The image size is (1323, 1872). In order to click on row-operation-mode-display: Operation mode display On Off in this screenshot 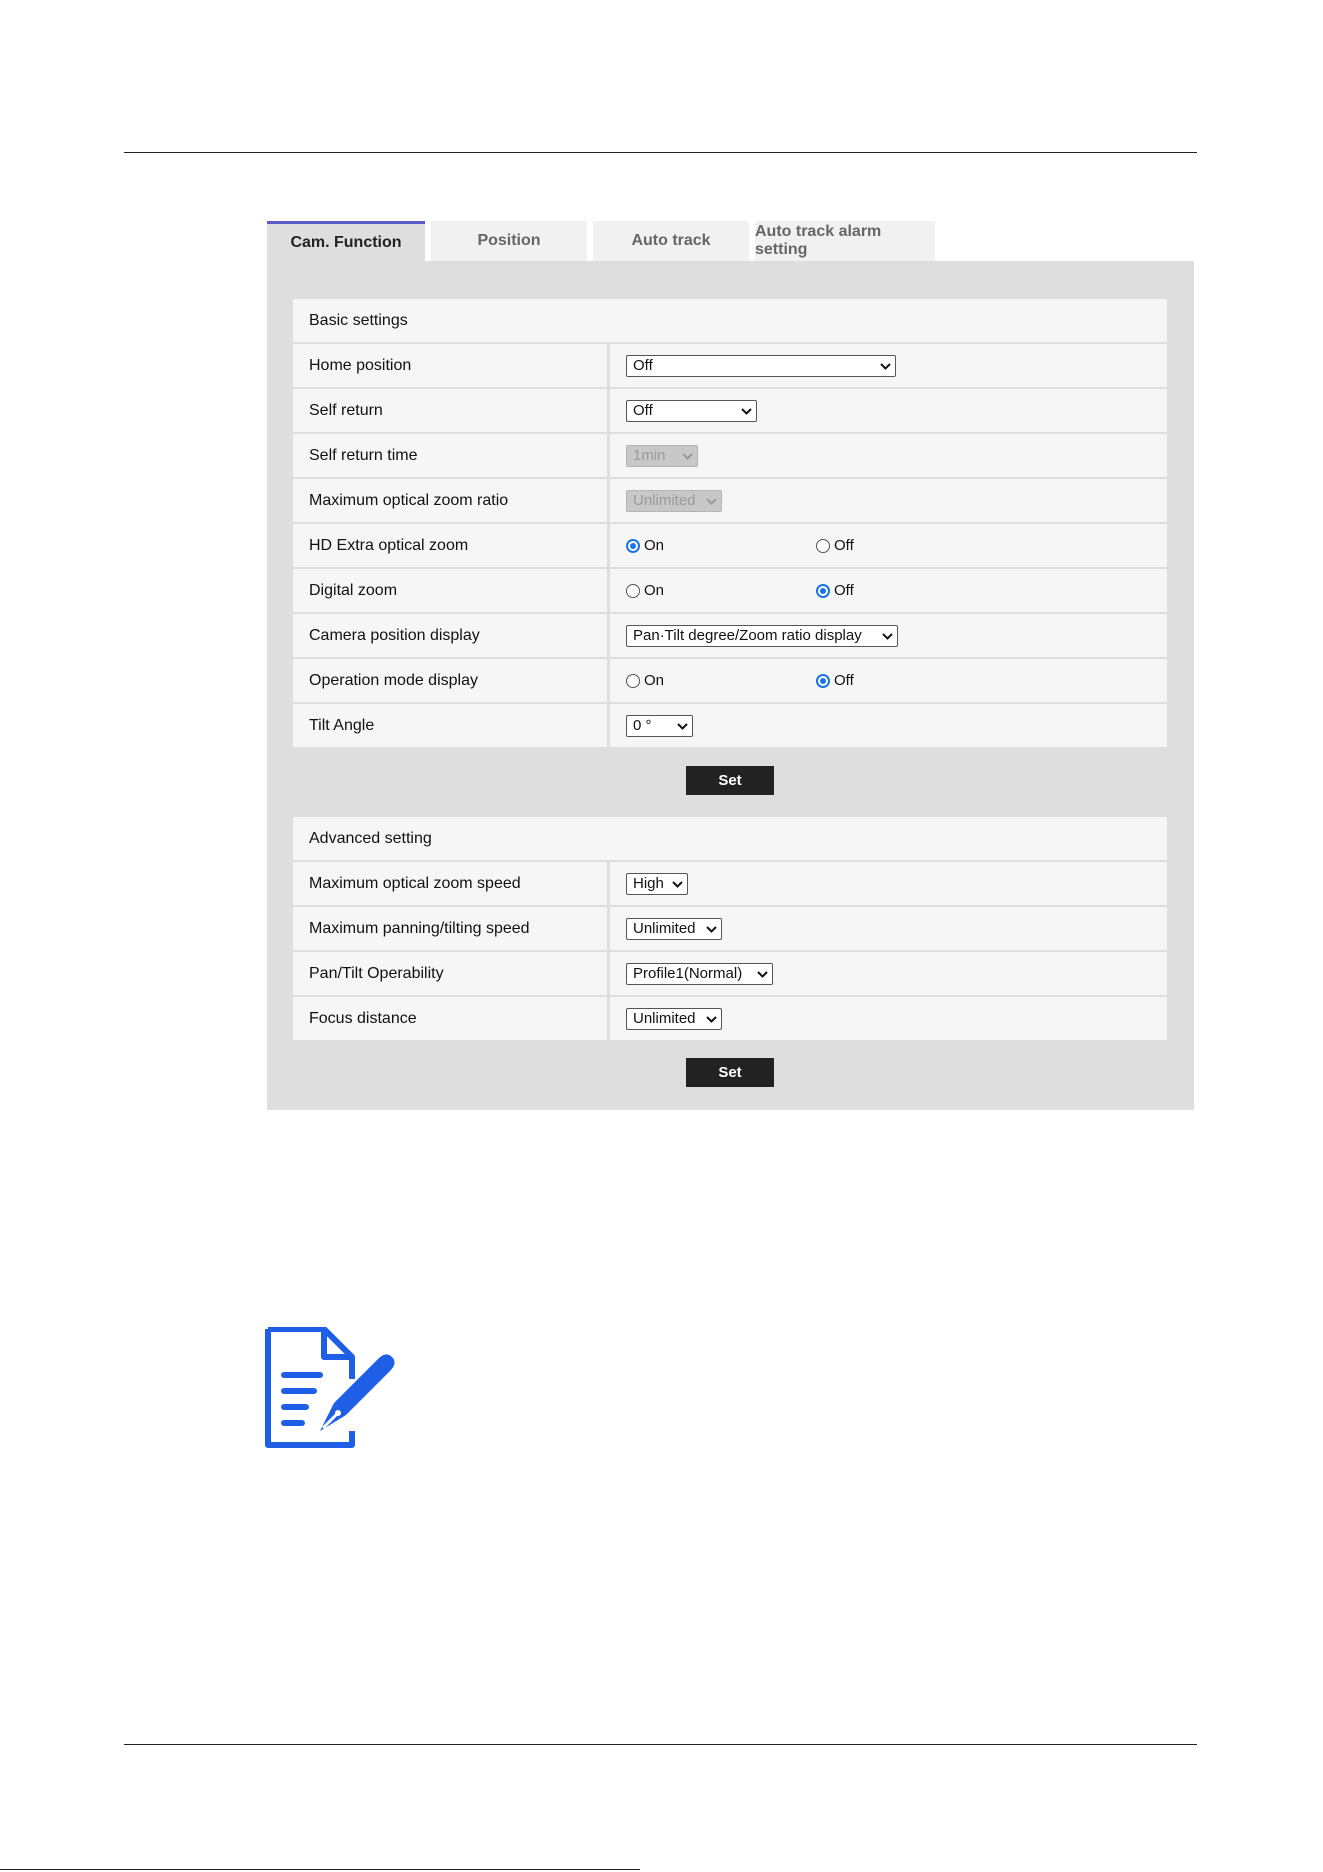, I will do `click(730, 680)`.